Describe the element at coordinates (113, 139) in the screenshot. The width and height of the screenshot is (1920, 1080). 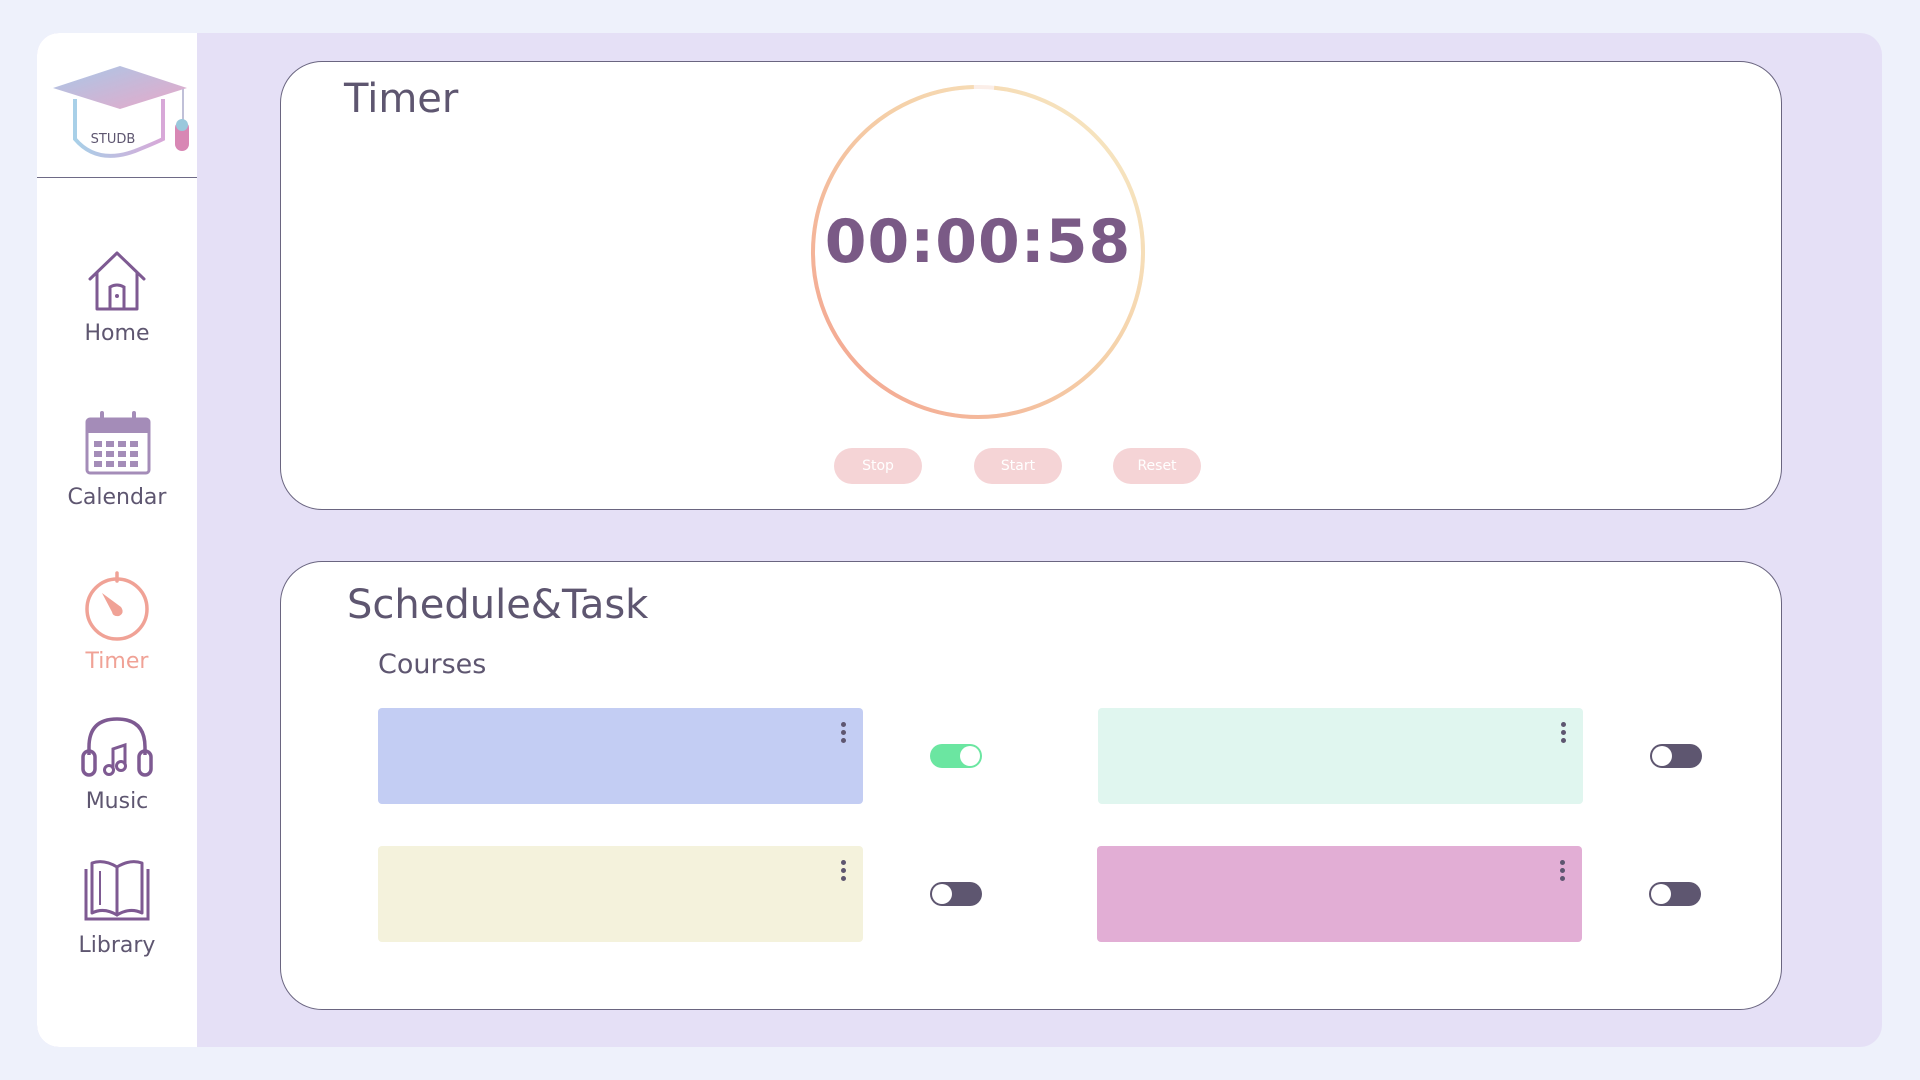
I see `logo-text: STUDB` at that location.